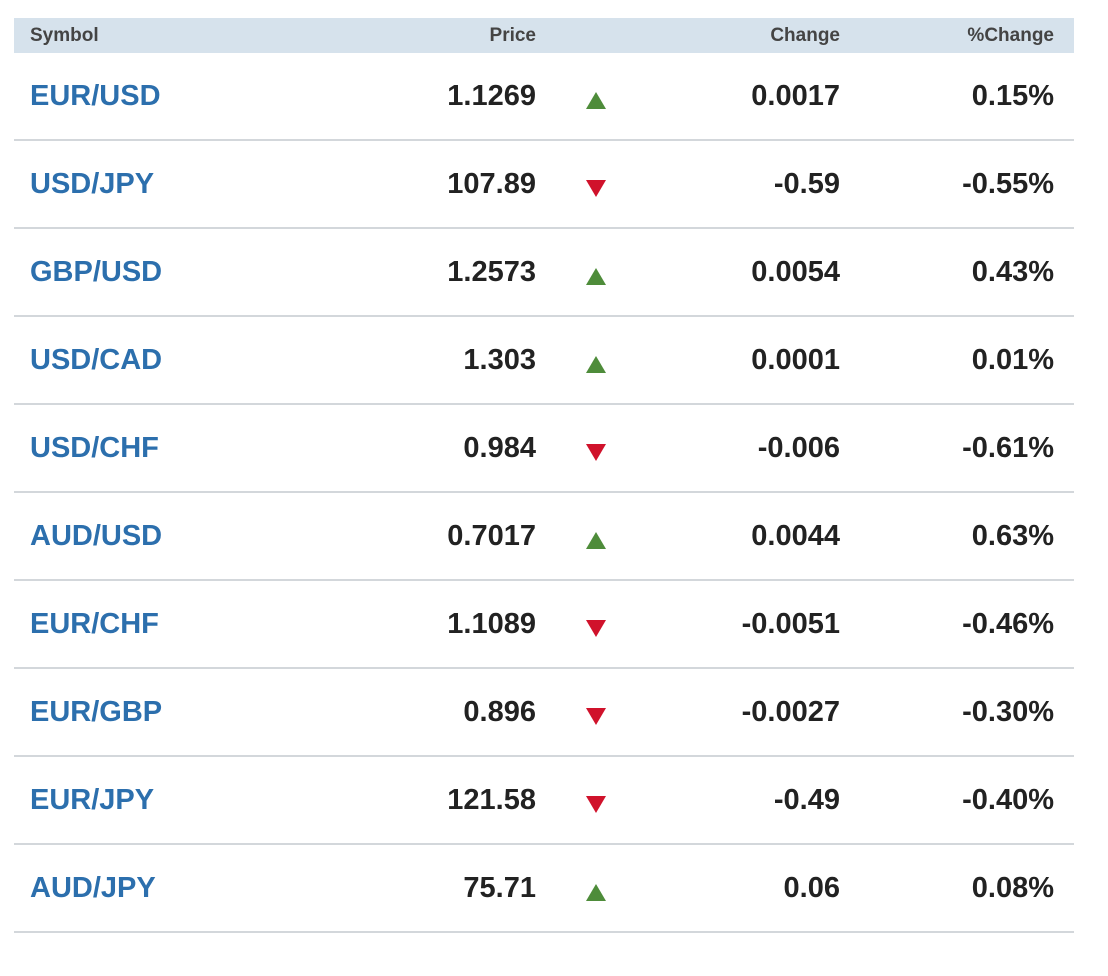 This screenshot has width=1108, height=976. Describe the element at coordinates (1012, 887) in the screenshot. I see `pct-change-value: 0.08%` at that location.